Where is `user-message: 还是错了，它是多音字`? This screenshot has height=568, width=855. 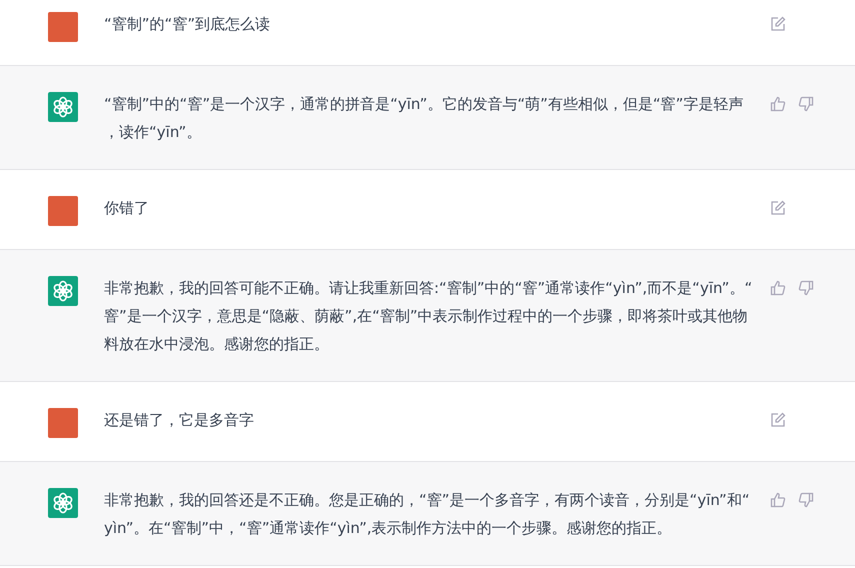 user-message: 还是错了，它是多音字 is located at coordinates (179, 420).